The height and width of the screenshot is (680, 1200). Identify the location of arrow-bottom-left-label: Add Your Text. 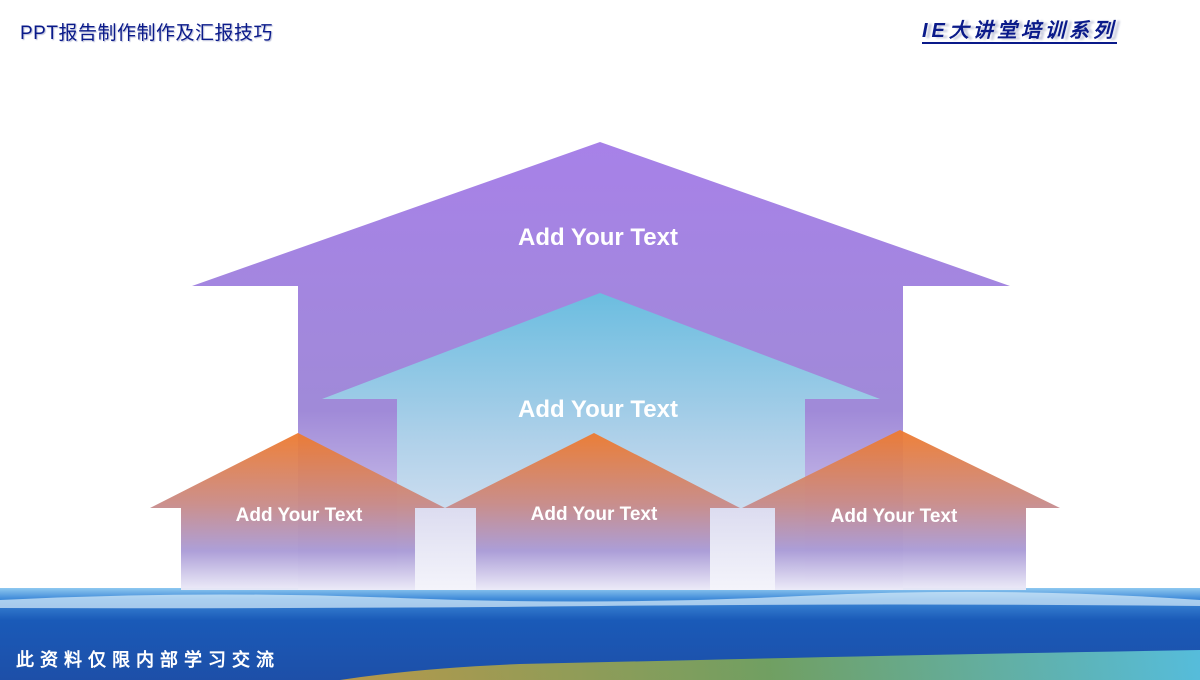
(299, 515).